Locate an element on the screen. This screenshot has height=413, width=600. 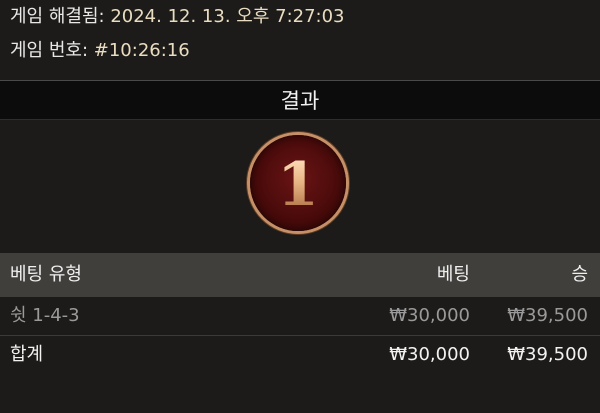
header-bet-type: 베팅 유형 is located at coordinates (46, 274).